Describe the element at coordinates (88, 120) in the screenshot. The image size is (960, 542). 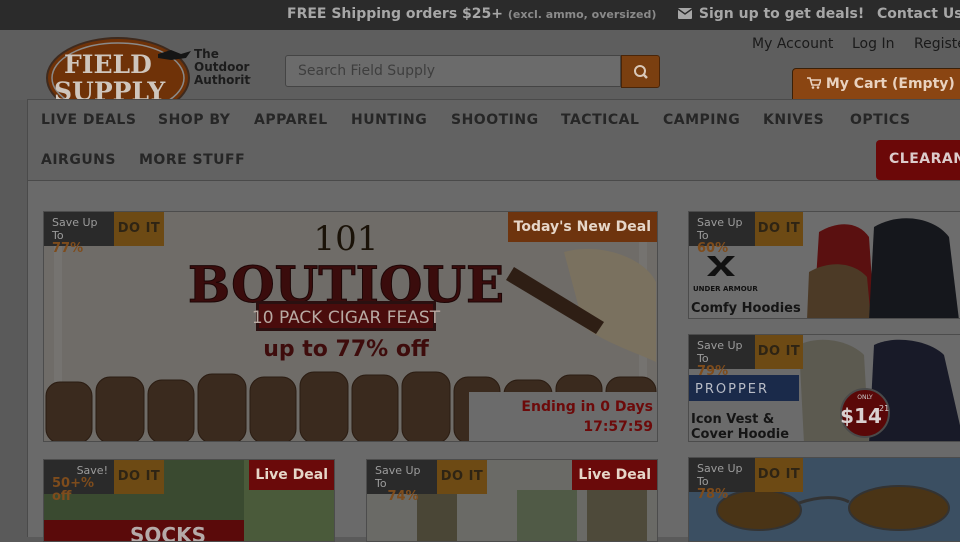
I see `nav-live-deals: LIVE DEALS` at that location.